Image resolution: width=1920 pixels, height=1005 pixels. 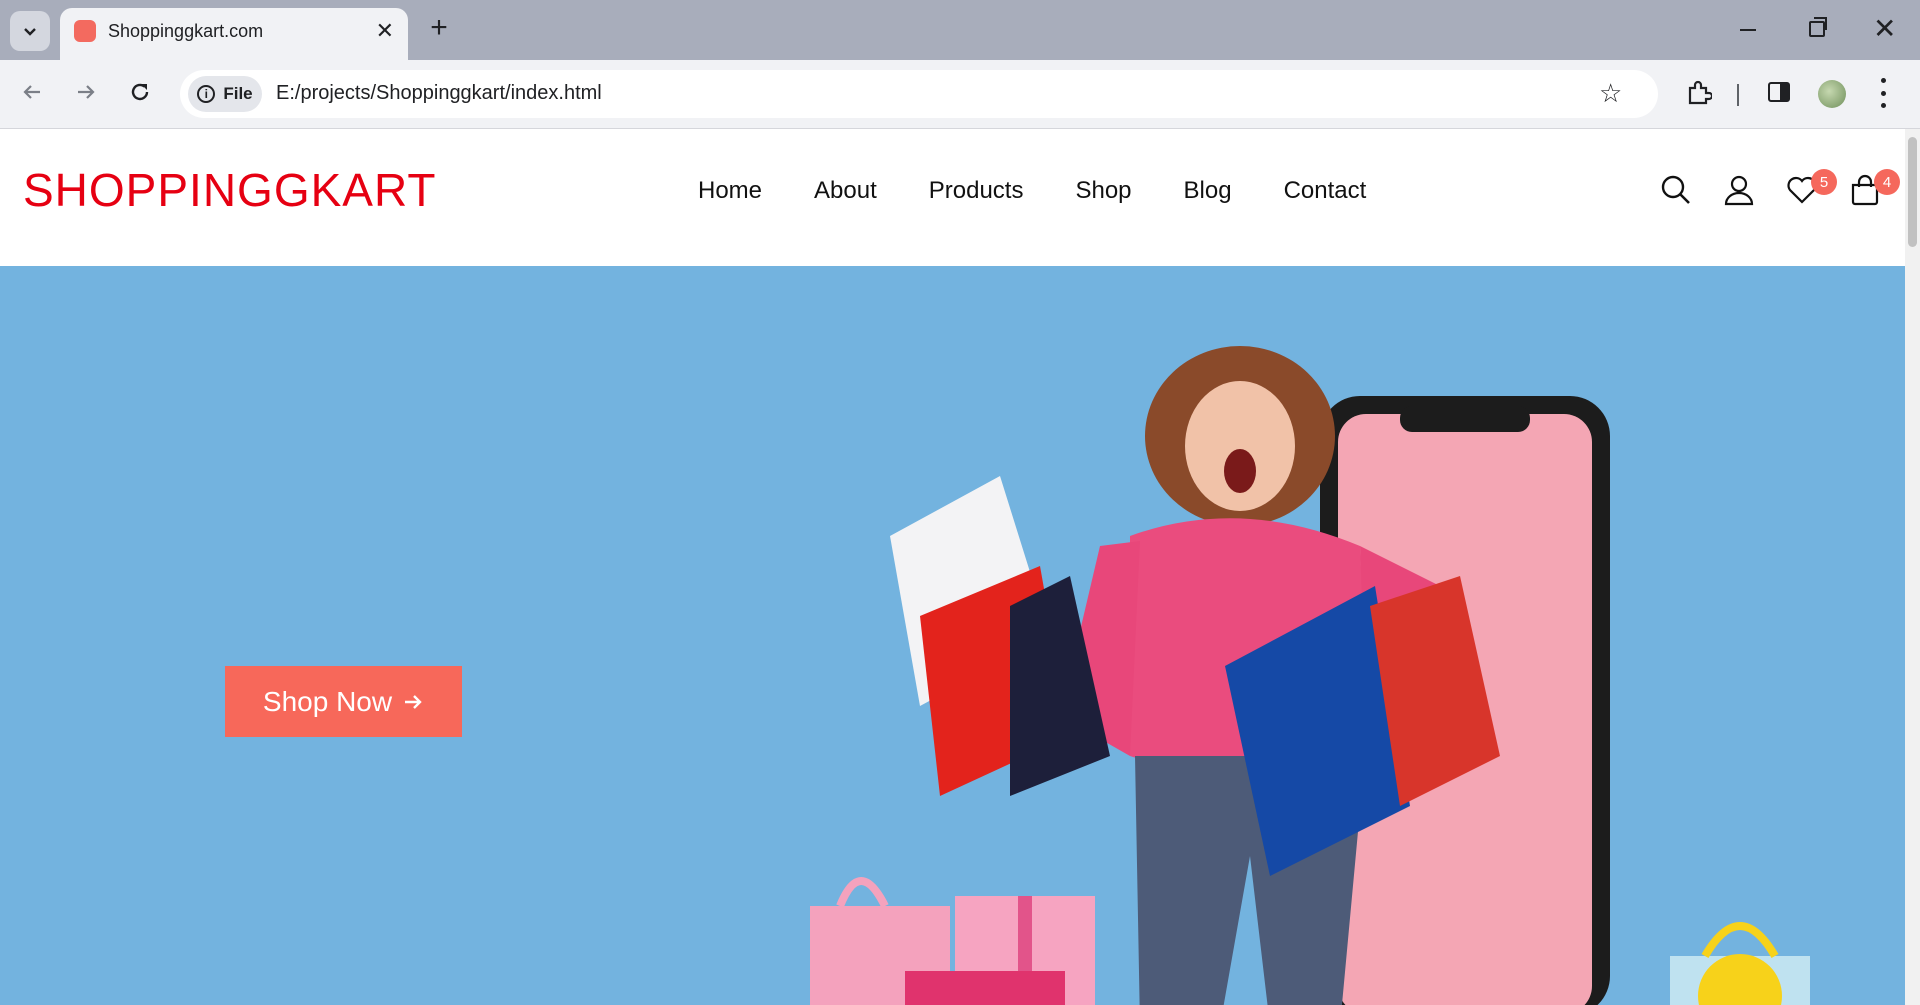 I want to click on magenta-gift-box, so click(x=985, y=988).